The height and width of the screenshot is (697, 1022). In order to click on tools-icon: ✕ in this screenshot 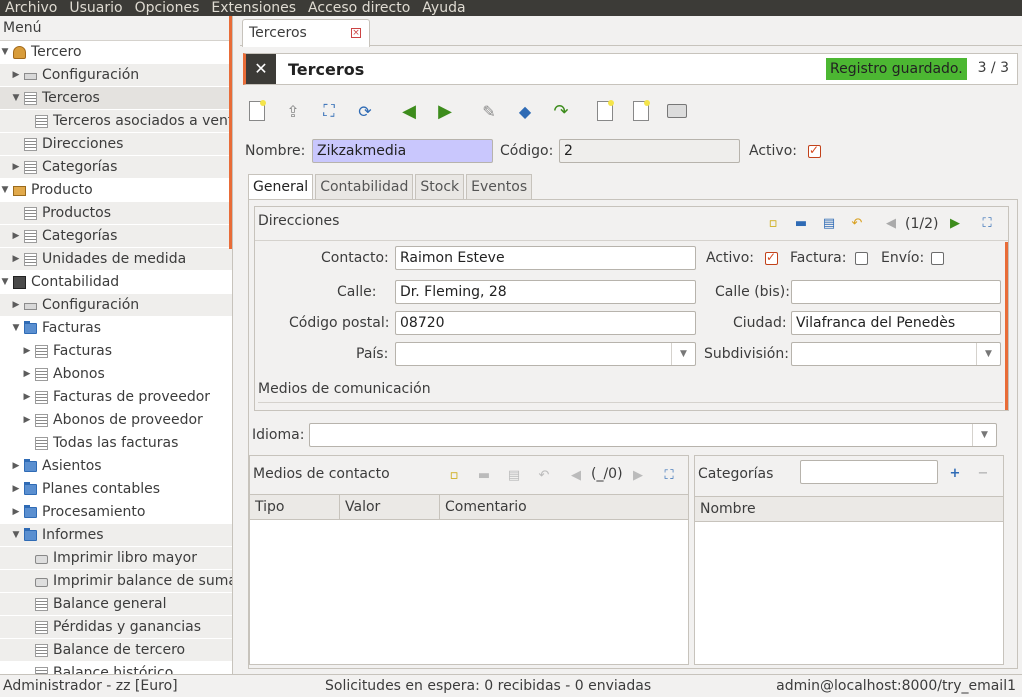, I will do `click(261, 69)`.